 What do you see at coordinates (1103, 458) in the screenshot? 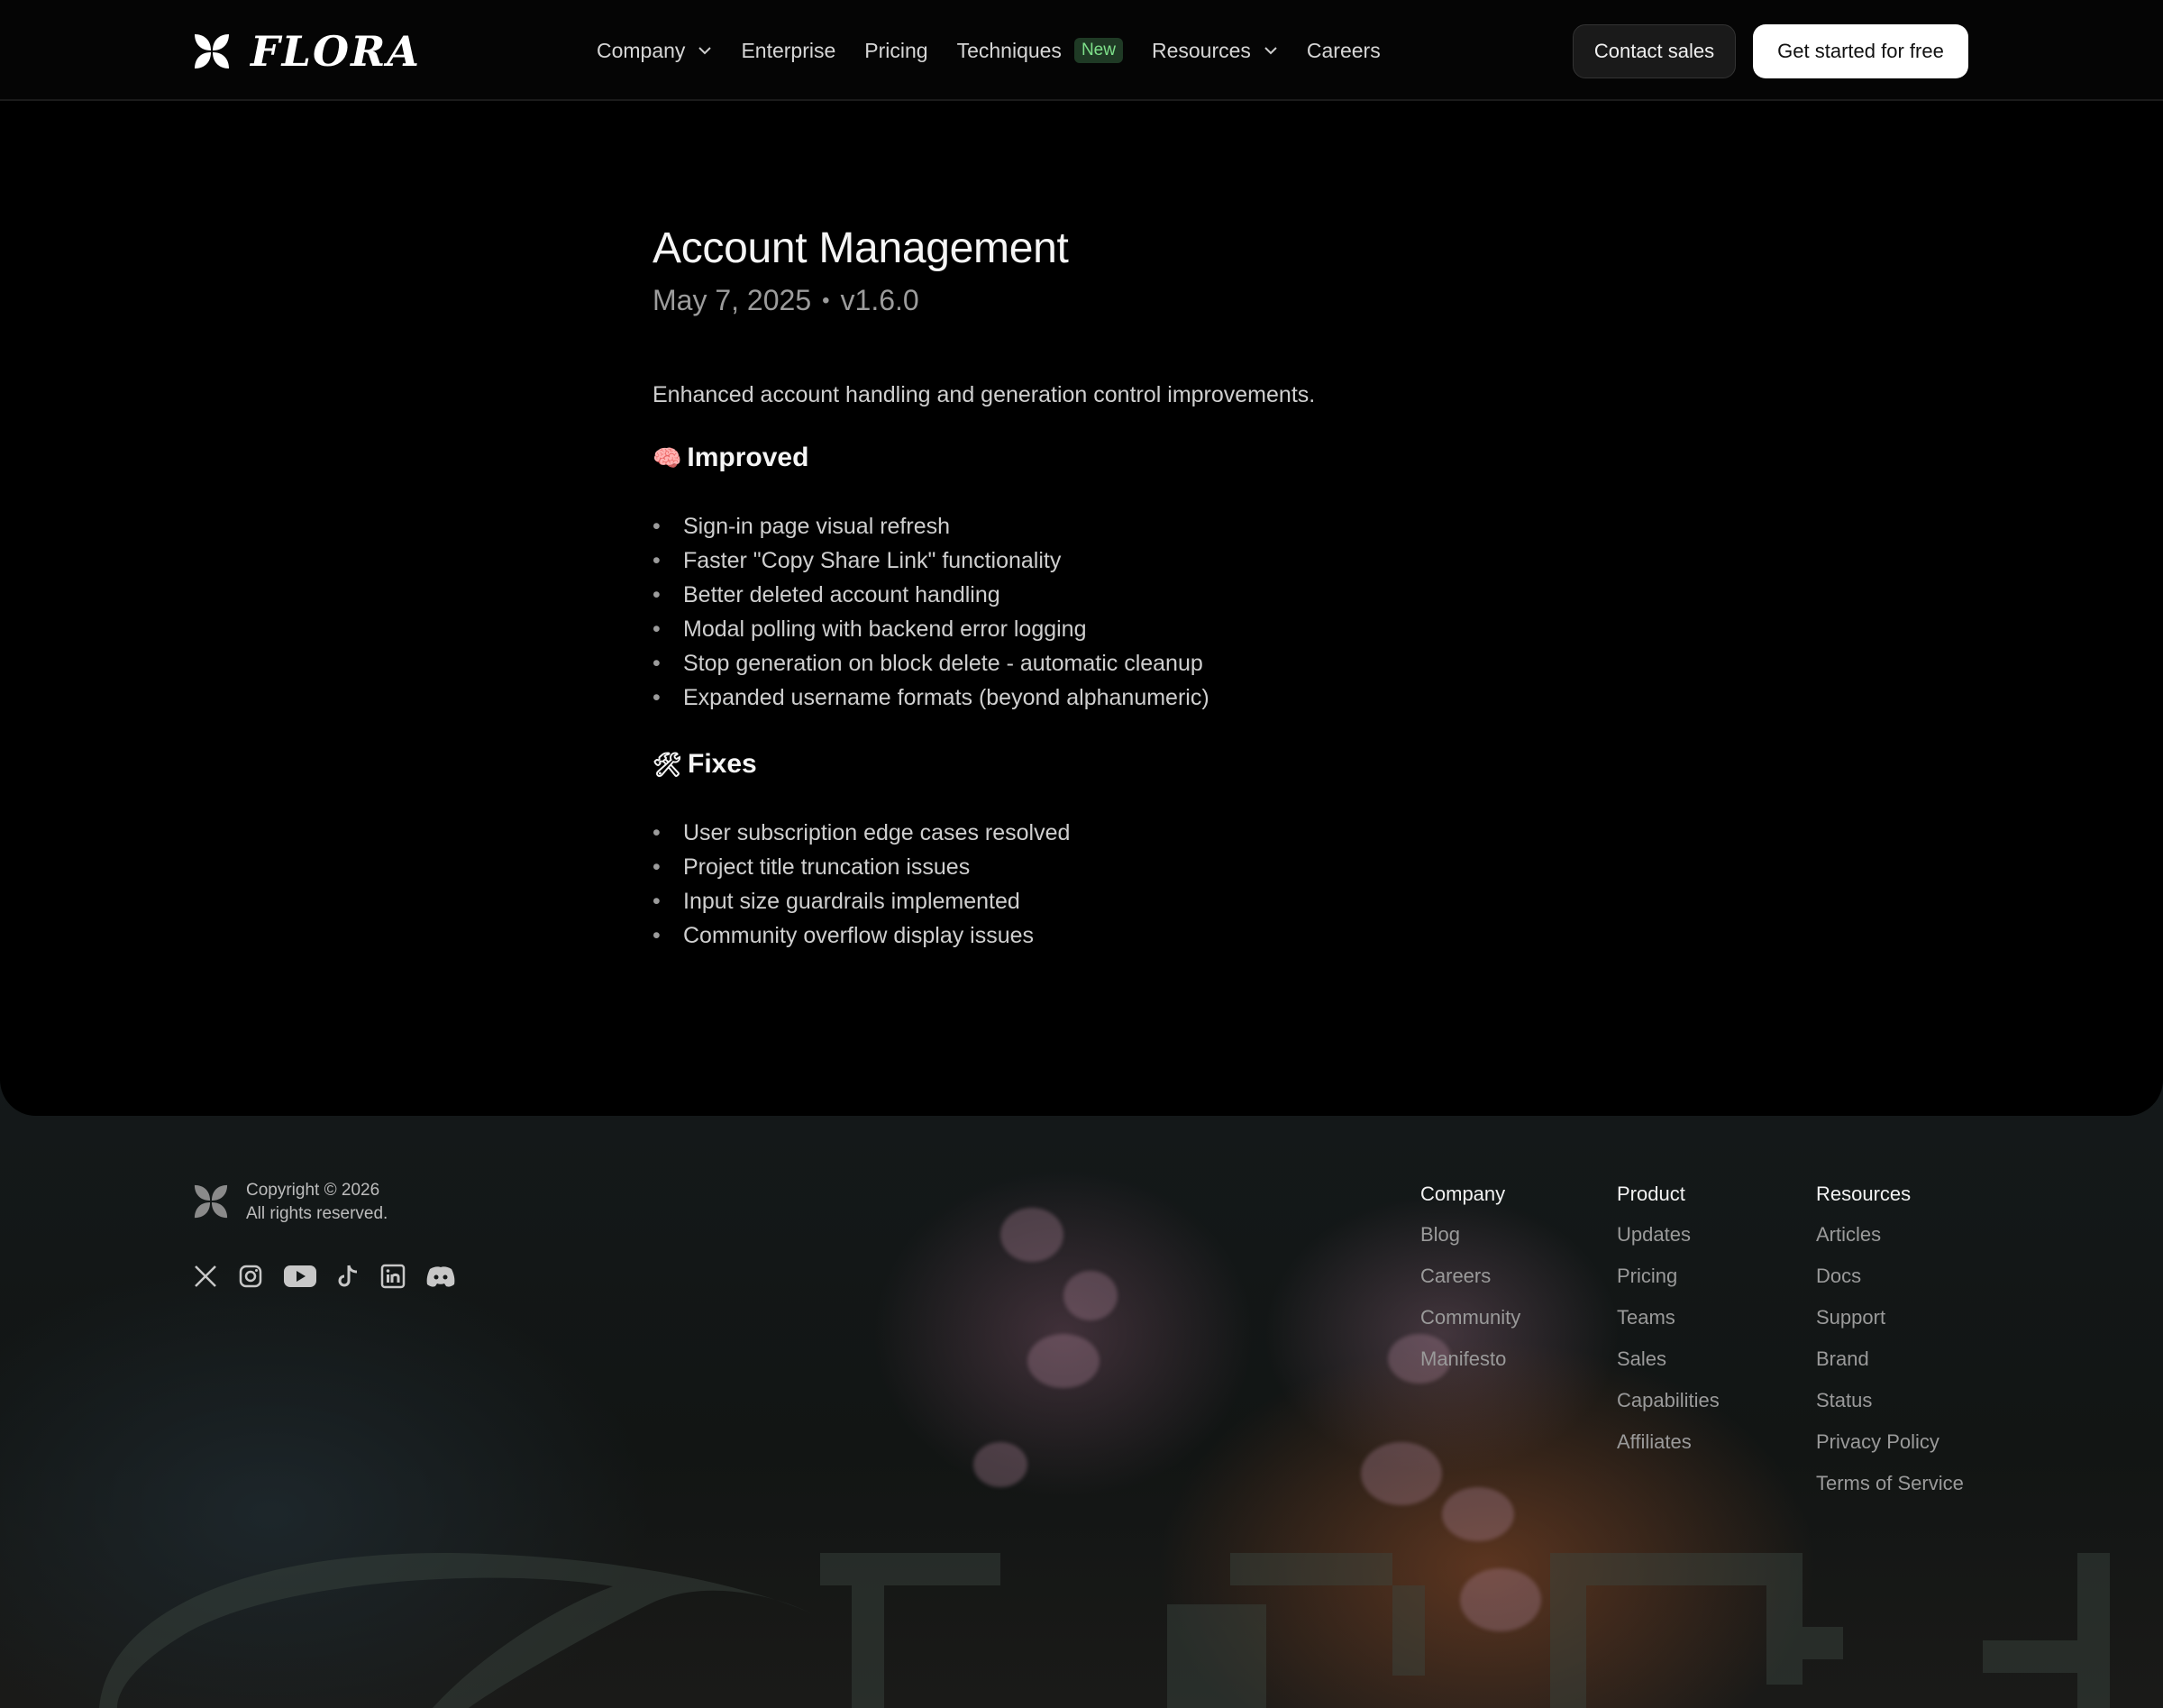
I see `improved-heading: 🧠 Improved` at bounding box center [1103, 458].